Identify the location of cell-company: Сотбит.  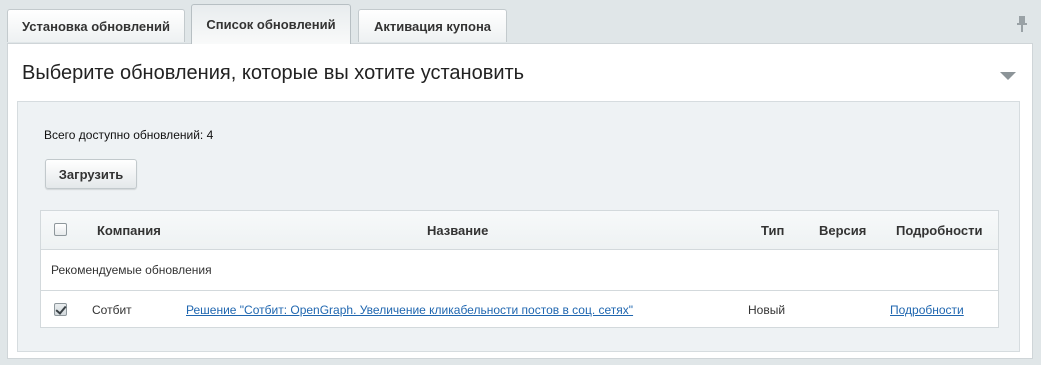
(112, 310).